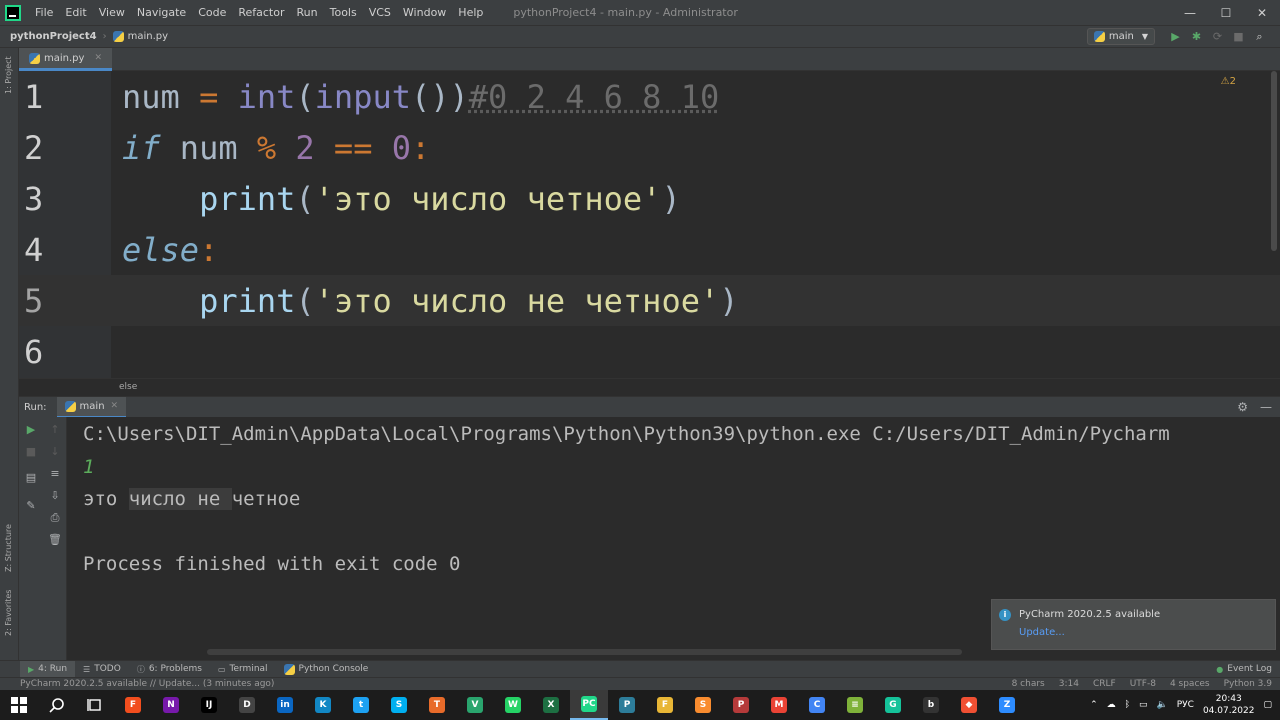  I want to click on menu-vcs: VCS, so click(380, 12).